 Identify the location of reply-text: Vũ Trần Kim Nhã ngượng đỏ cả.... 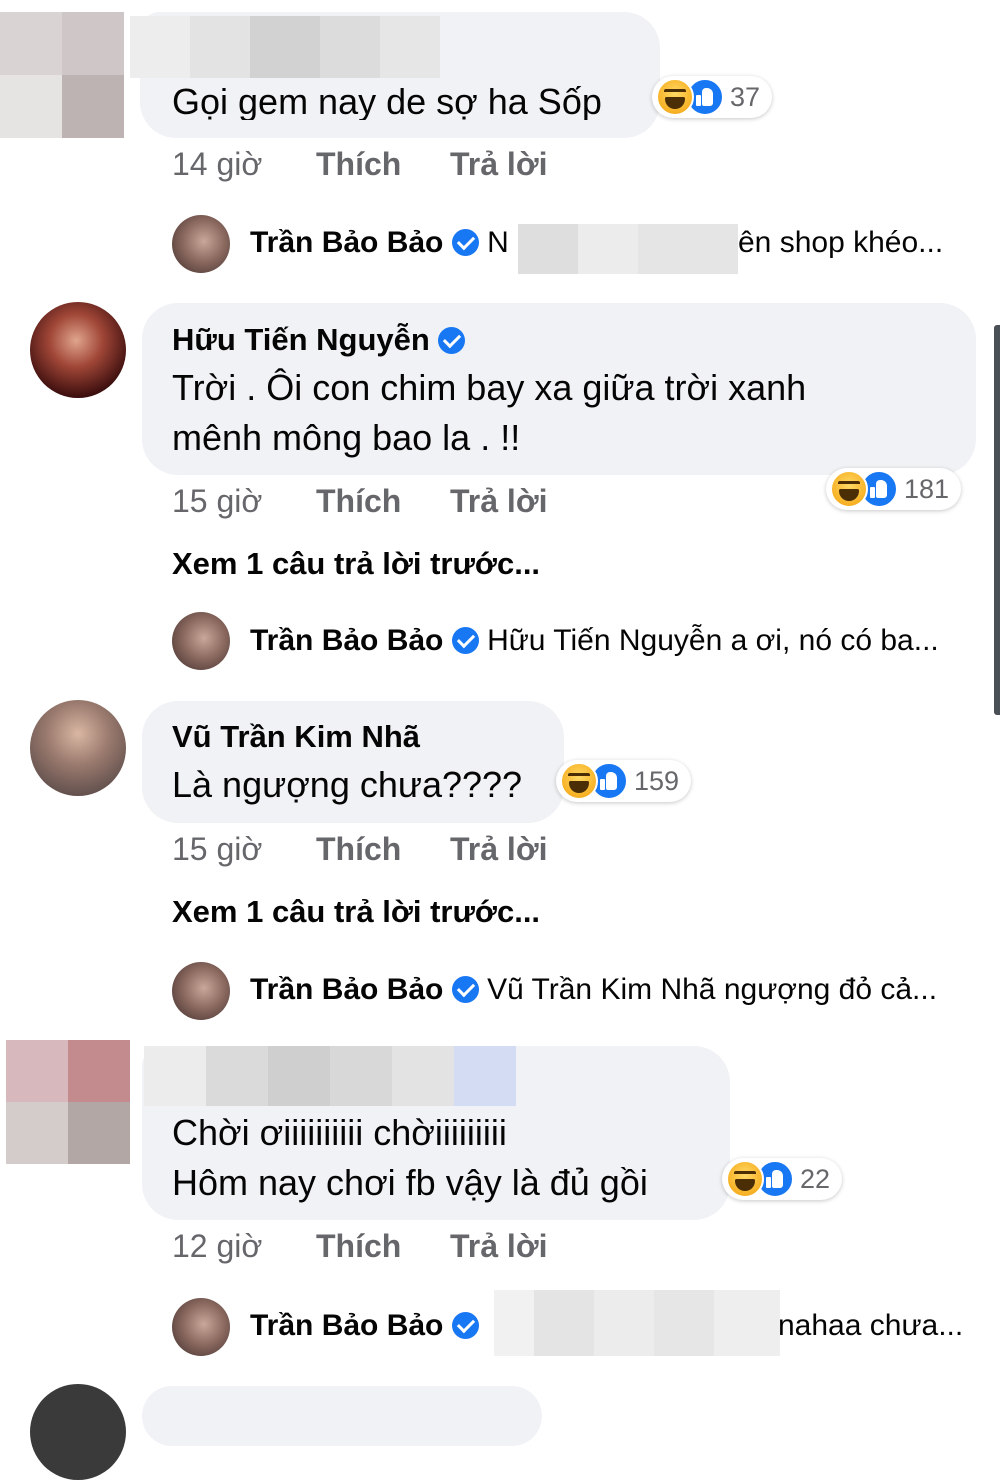
(712, 989).